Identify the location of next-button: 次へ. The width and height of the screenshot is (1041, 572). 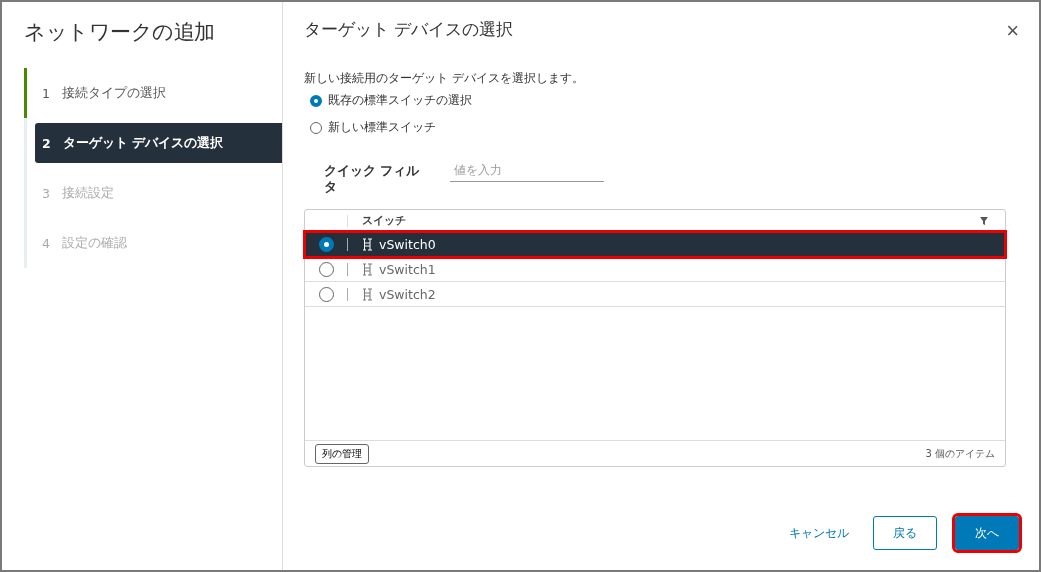
(987, 533).